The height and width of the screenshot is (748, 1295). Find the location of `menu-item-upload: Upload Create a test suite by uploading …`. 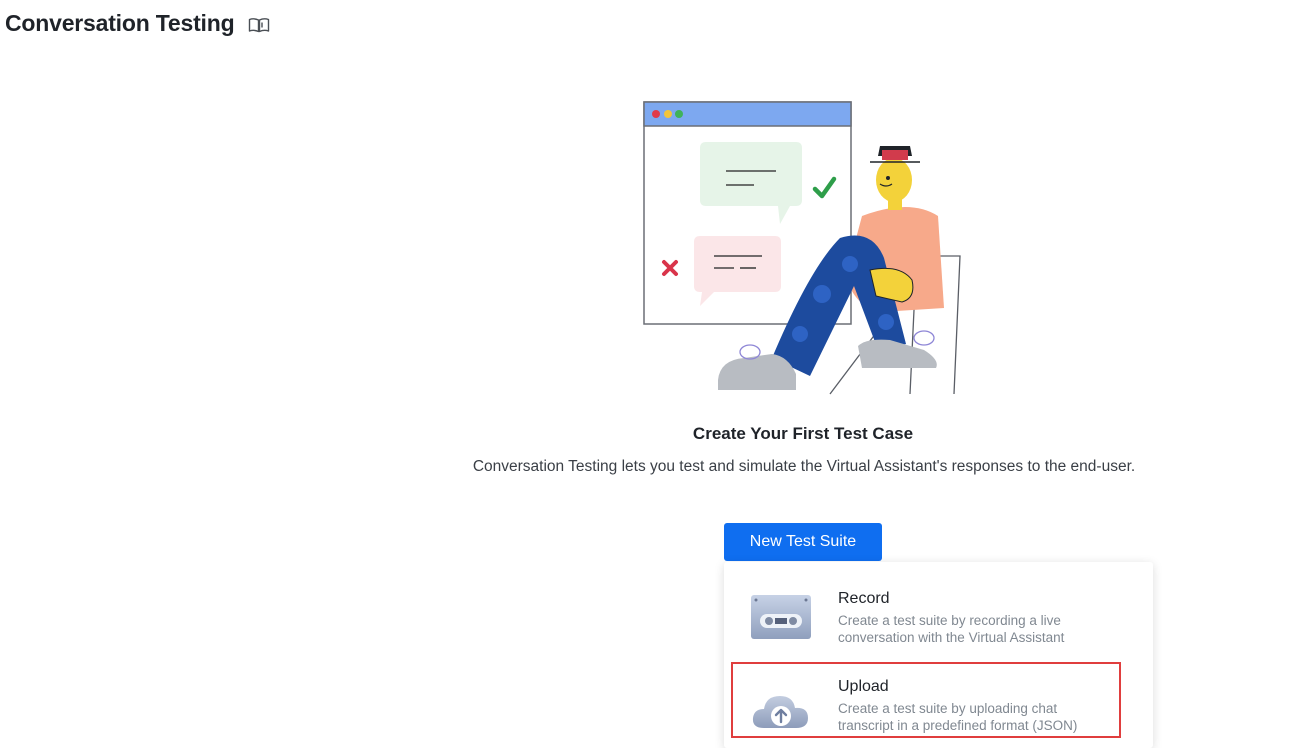

menu-item-upload: Upload Create a test suite by uploading … is located at coordinates (938, 705).